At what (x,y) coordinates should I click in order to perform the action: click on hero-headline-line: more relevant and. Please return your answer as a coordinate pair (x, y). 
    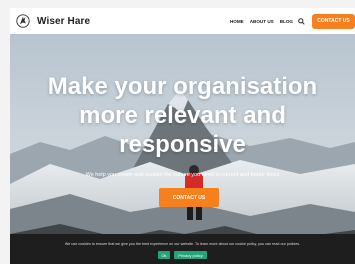
    Looking at the image, I should click on (182, 115).